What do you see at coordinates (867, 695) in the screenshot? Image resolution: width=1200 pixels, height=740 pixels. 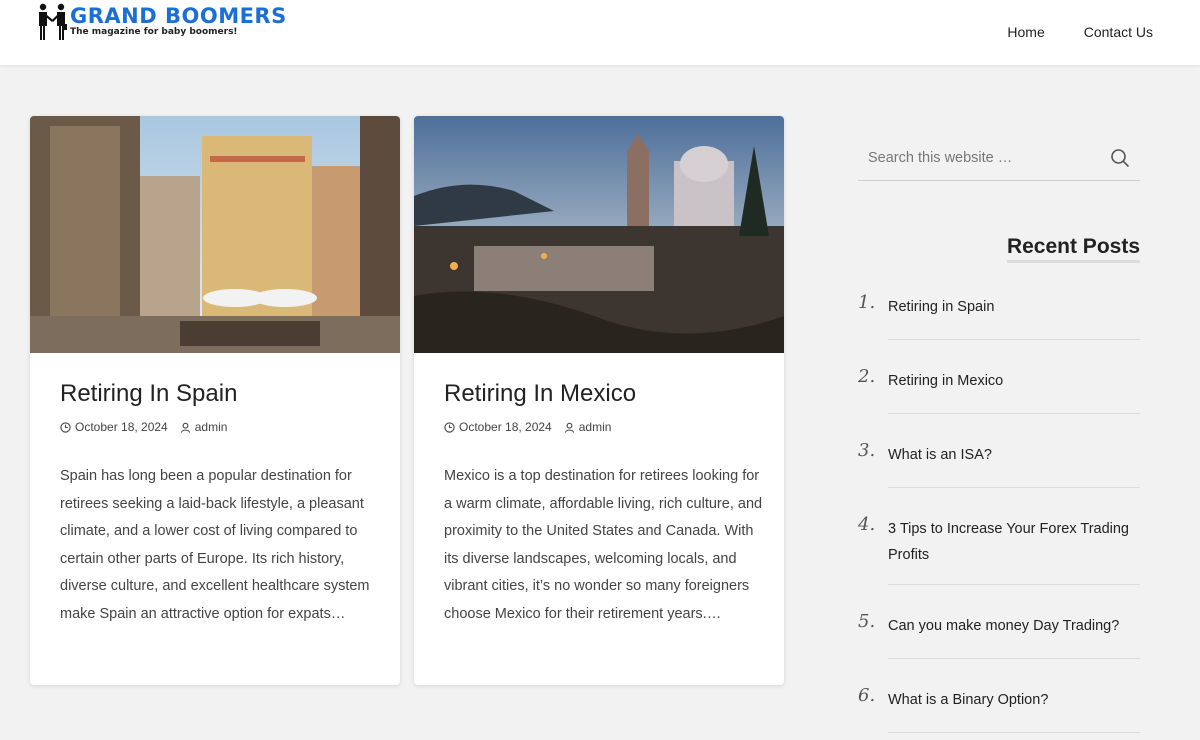 I see `list-item-number: 6.` at bounding box center [867, 695].